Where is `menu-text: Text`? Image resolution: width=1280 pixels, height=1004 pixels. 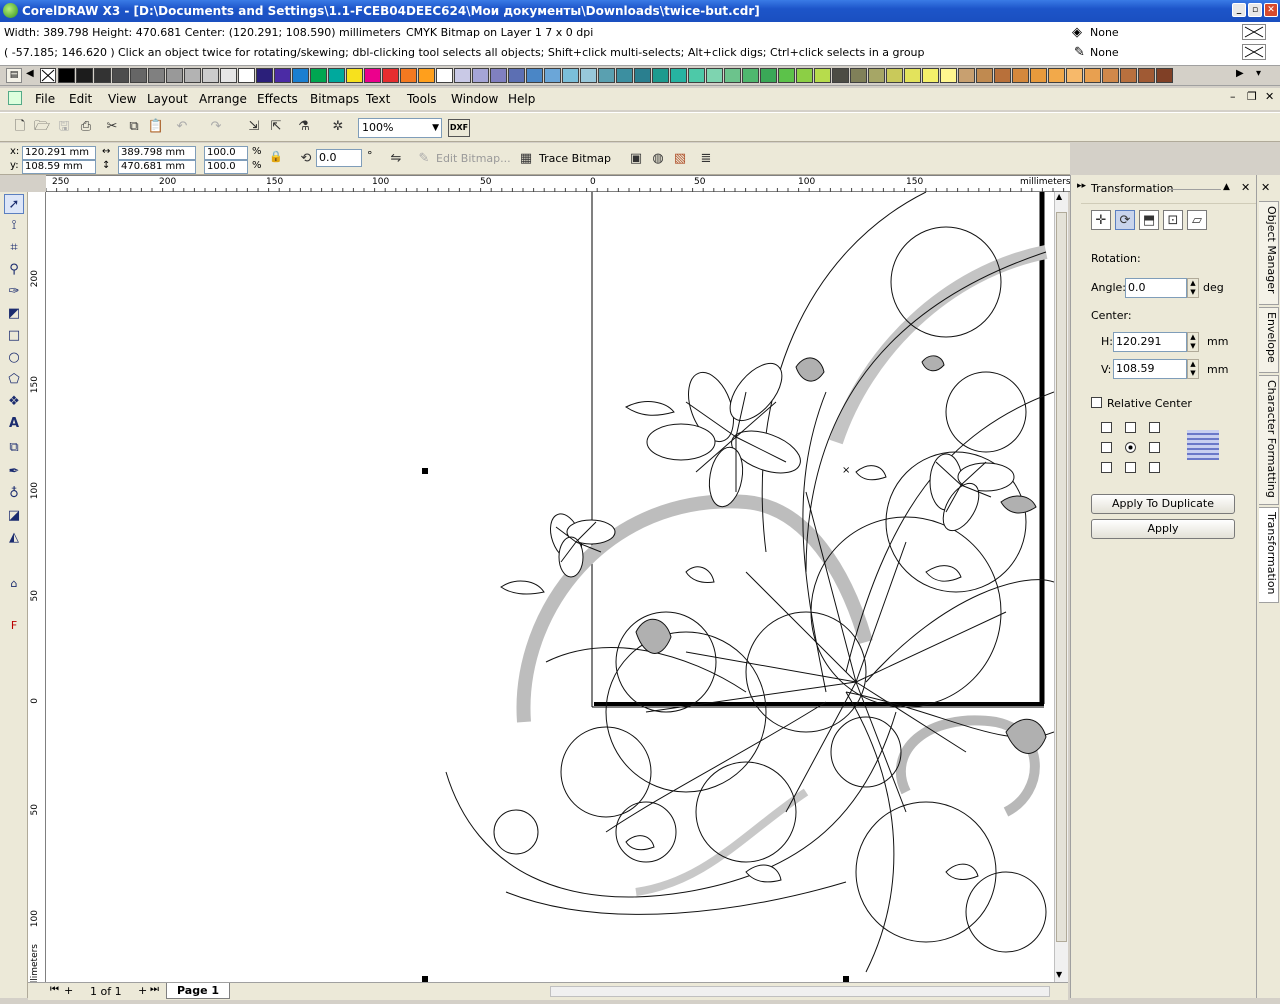
menu-text: Text is located at coordinates (378, 99).